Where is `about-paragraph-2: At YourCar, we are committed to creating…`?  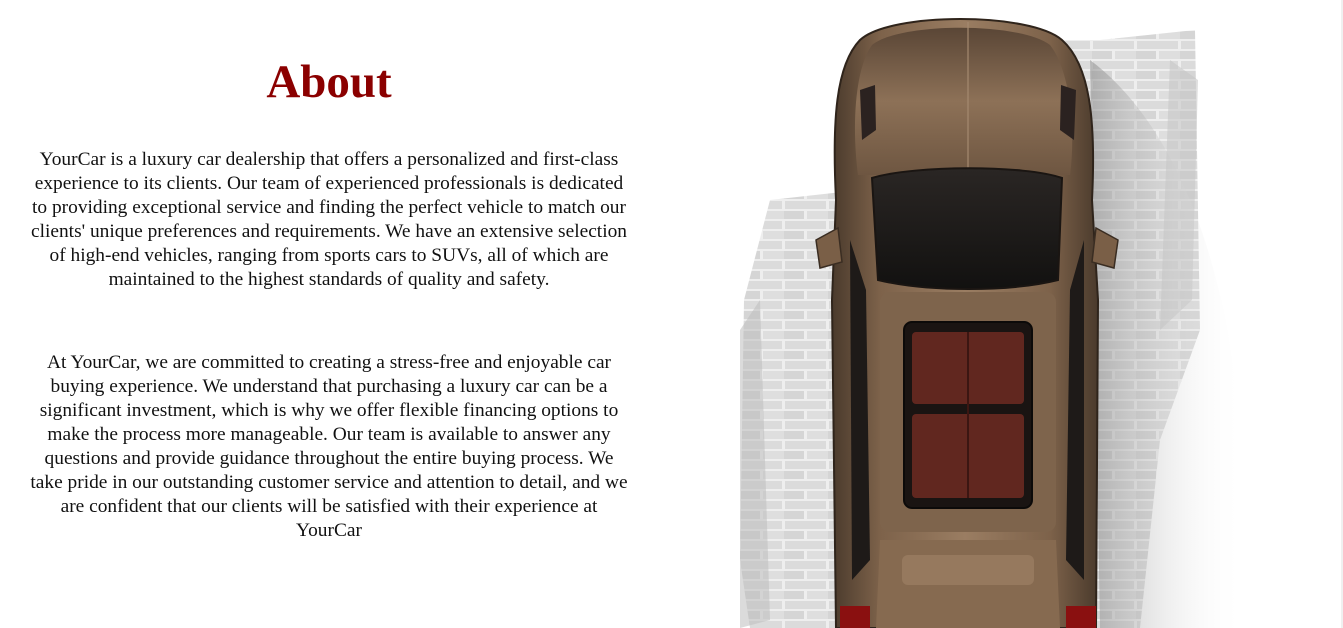
about-paragraph-2: At YourCar, we are committed to creating… is located at coordinates (329, 446).